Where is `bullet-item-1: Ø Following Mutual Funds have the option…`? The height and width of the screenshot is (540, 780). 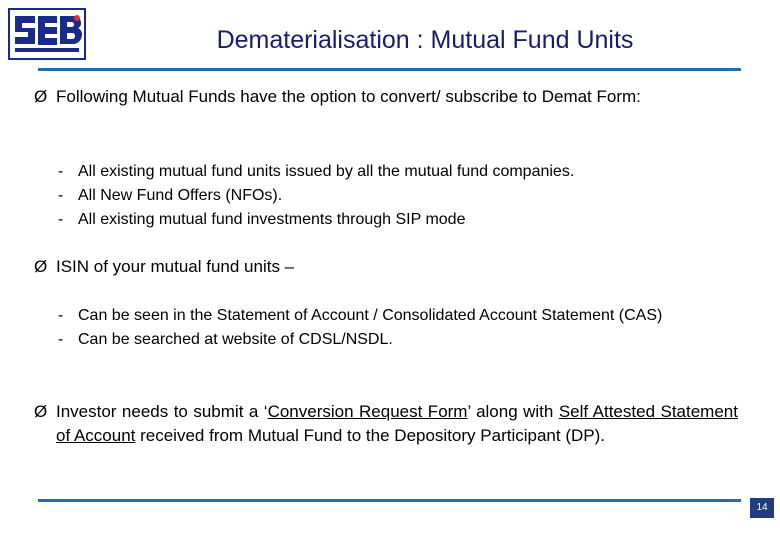
bullet-item-1: Ø Following Mutual Funds have the option… is located at coordinates (385, 97).